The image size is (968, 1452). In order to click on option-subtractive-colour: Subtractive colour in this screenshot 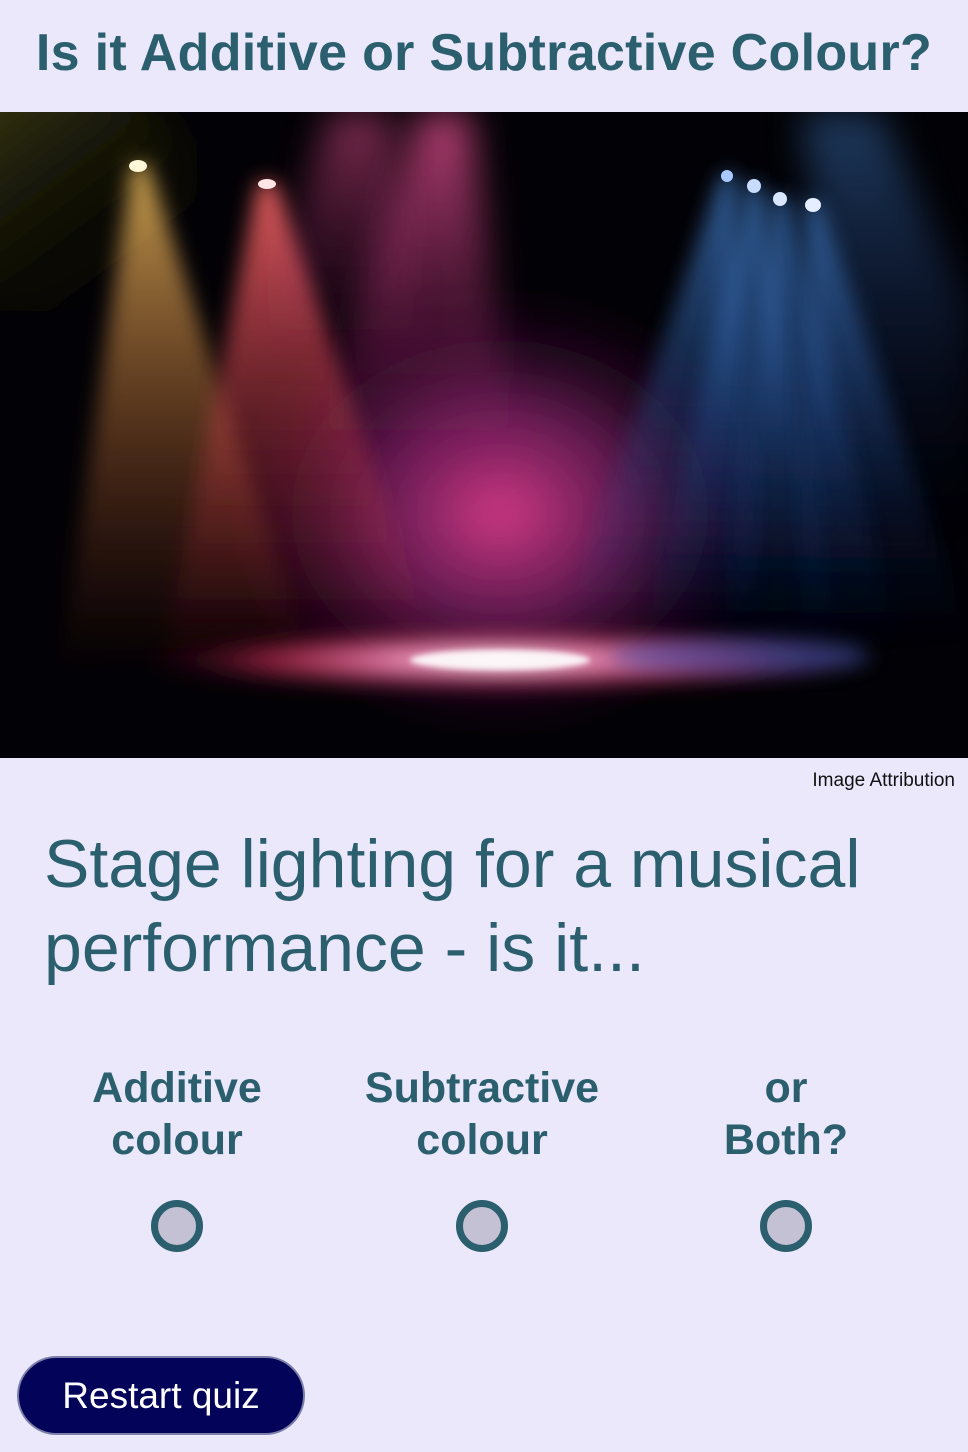, I will do `click(482, 1157)`.